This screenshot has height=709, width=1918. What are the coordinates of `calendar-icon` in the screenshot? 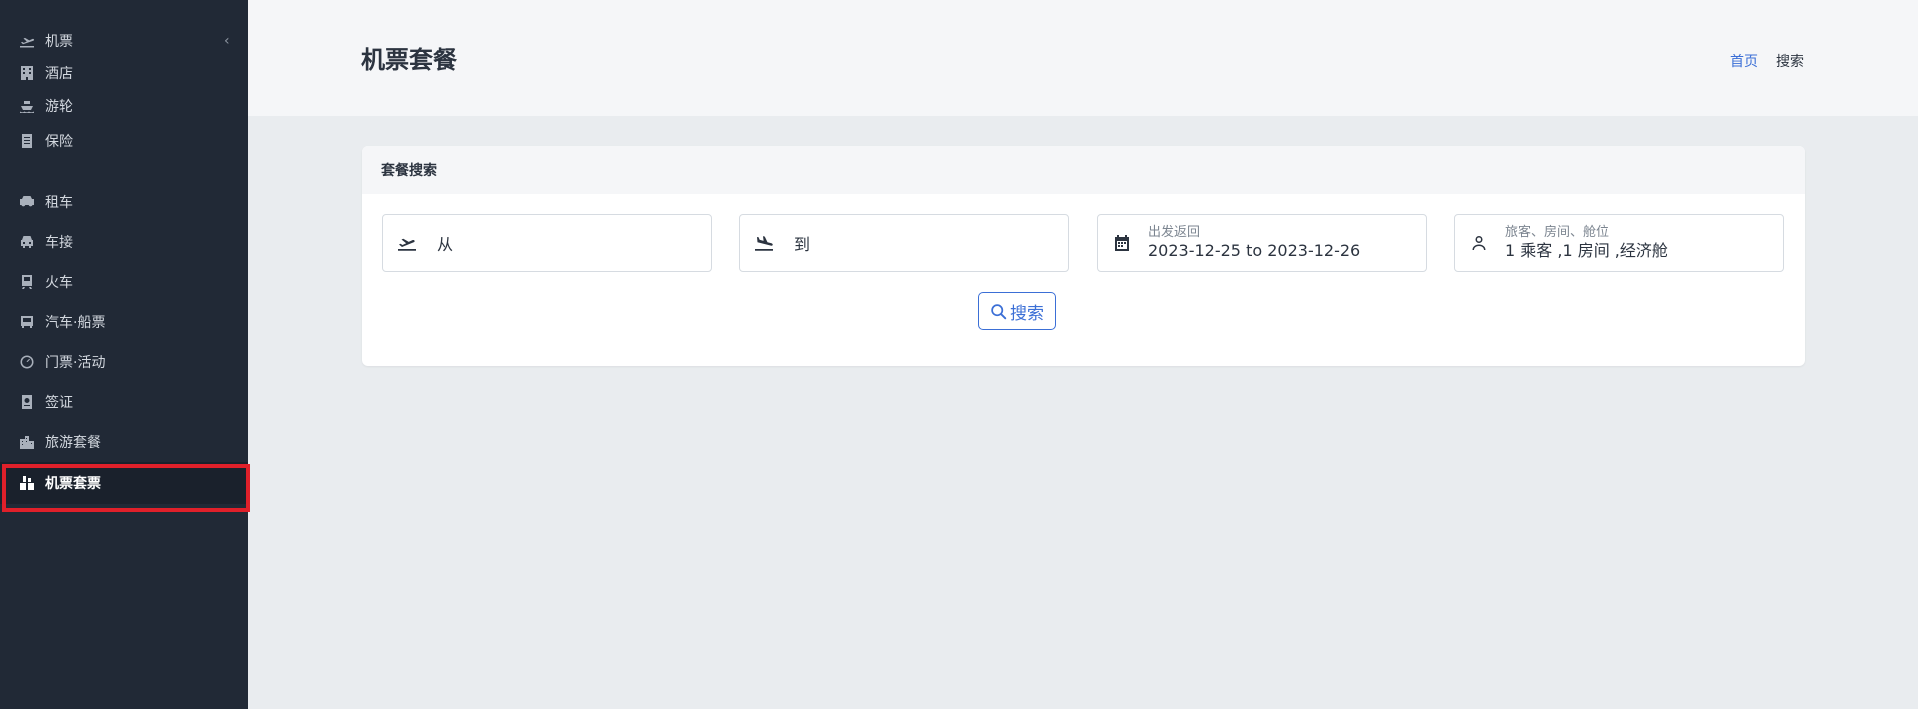 It's located at (1122, 243).